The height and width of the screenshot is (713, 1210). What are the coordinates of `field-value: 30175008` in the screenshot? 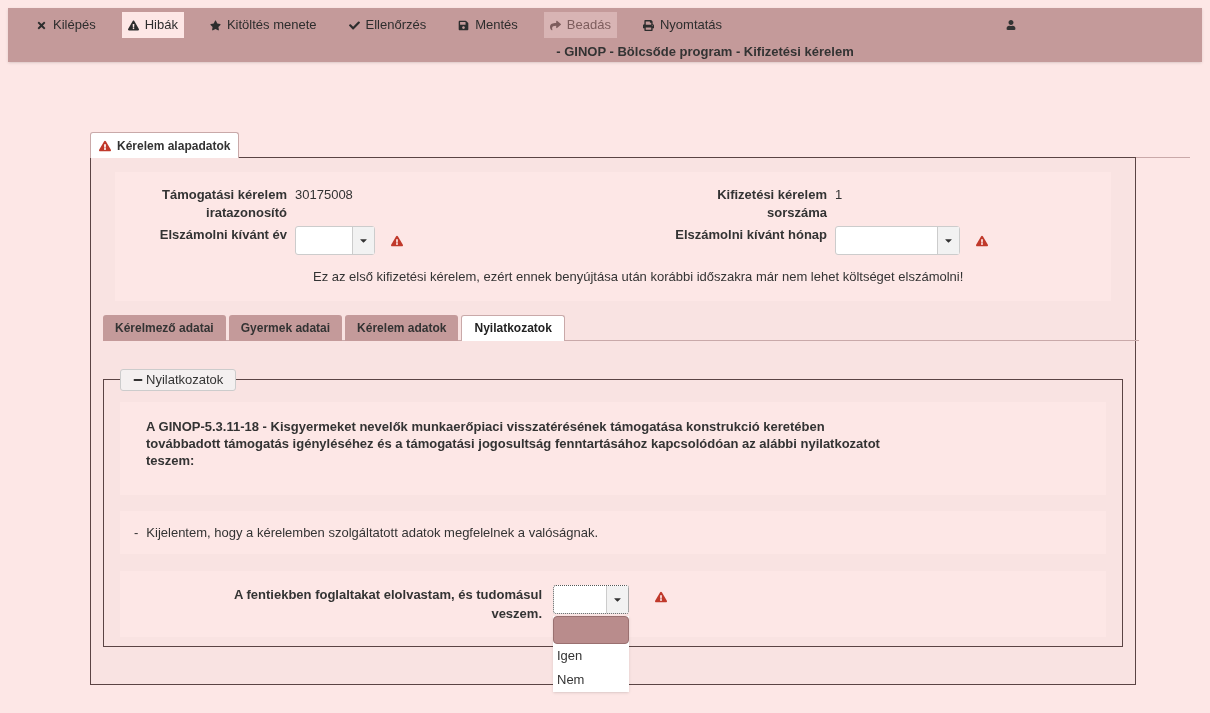 It's located at (324, 195).